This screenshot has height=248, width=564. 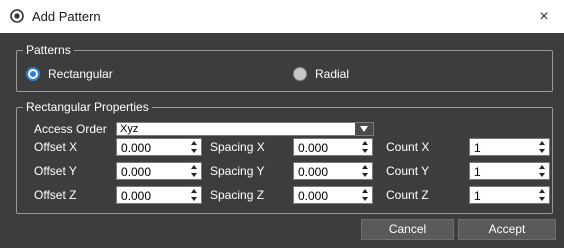 I want to click on title-bar: Add Pattern ×, so click(x=282, y=16).